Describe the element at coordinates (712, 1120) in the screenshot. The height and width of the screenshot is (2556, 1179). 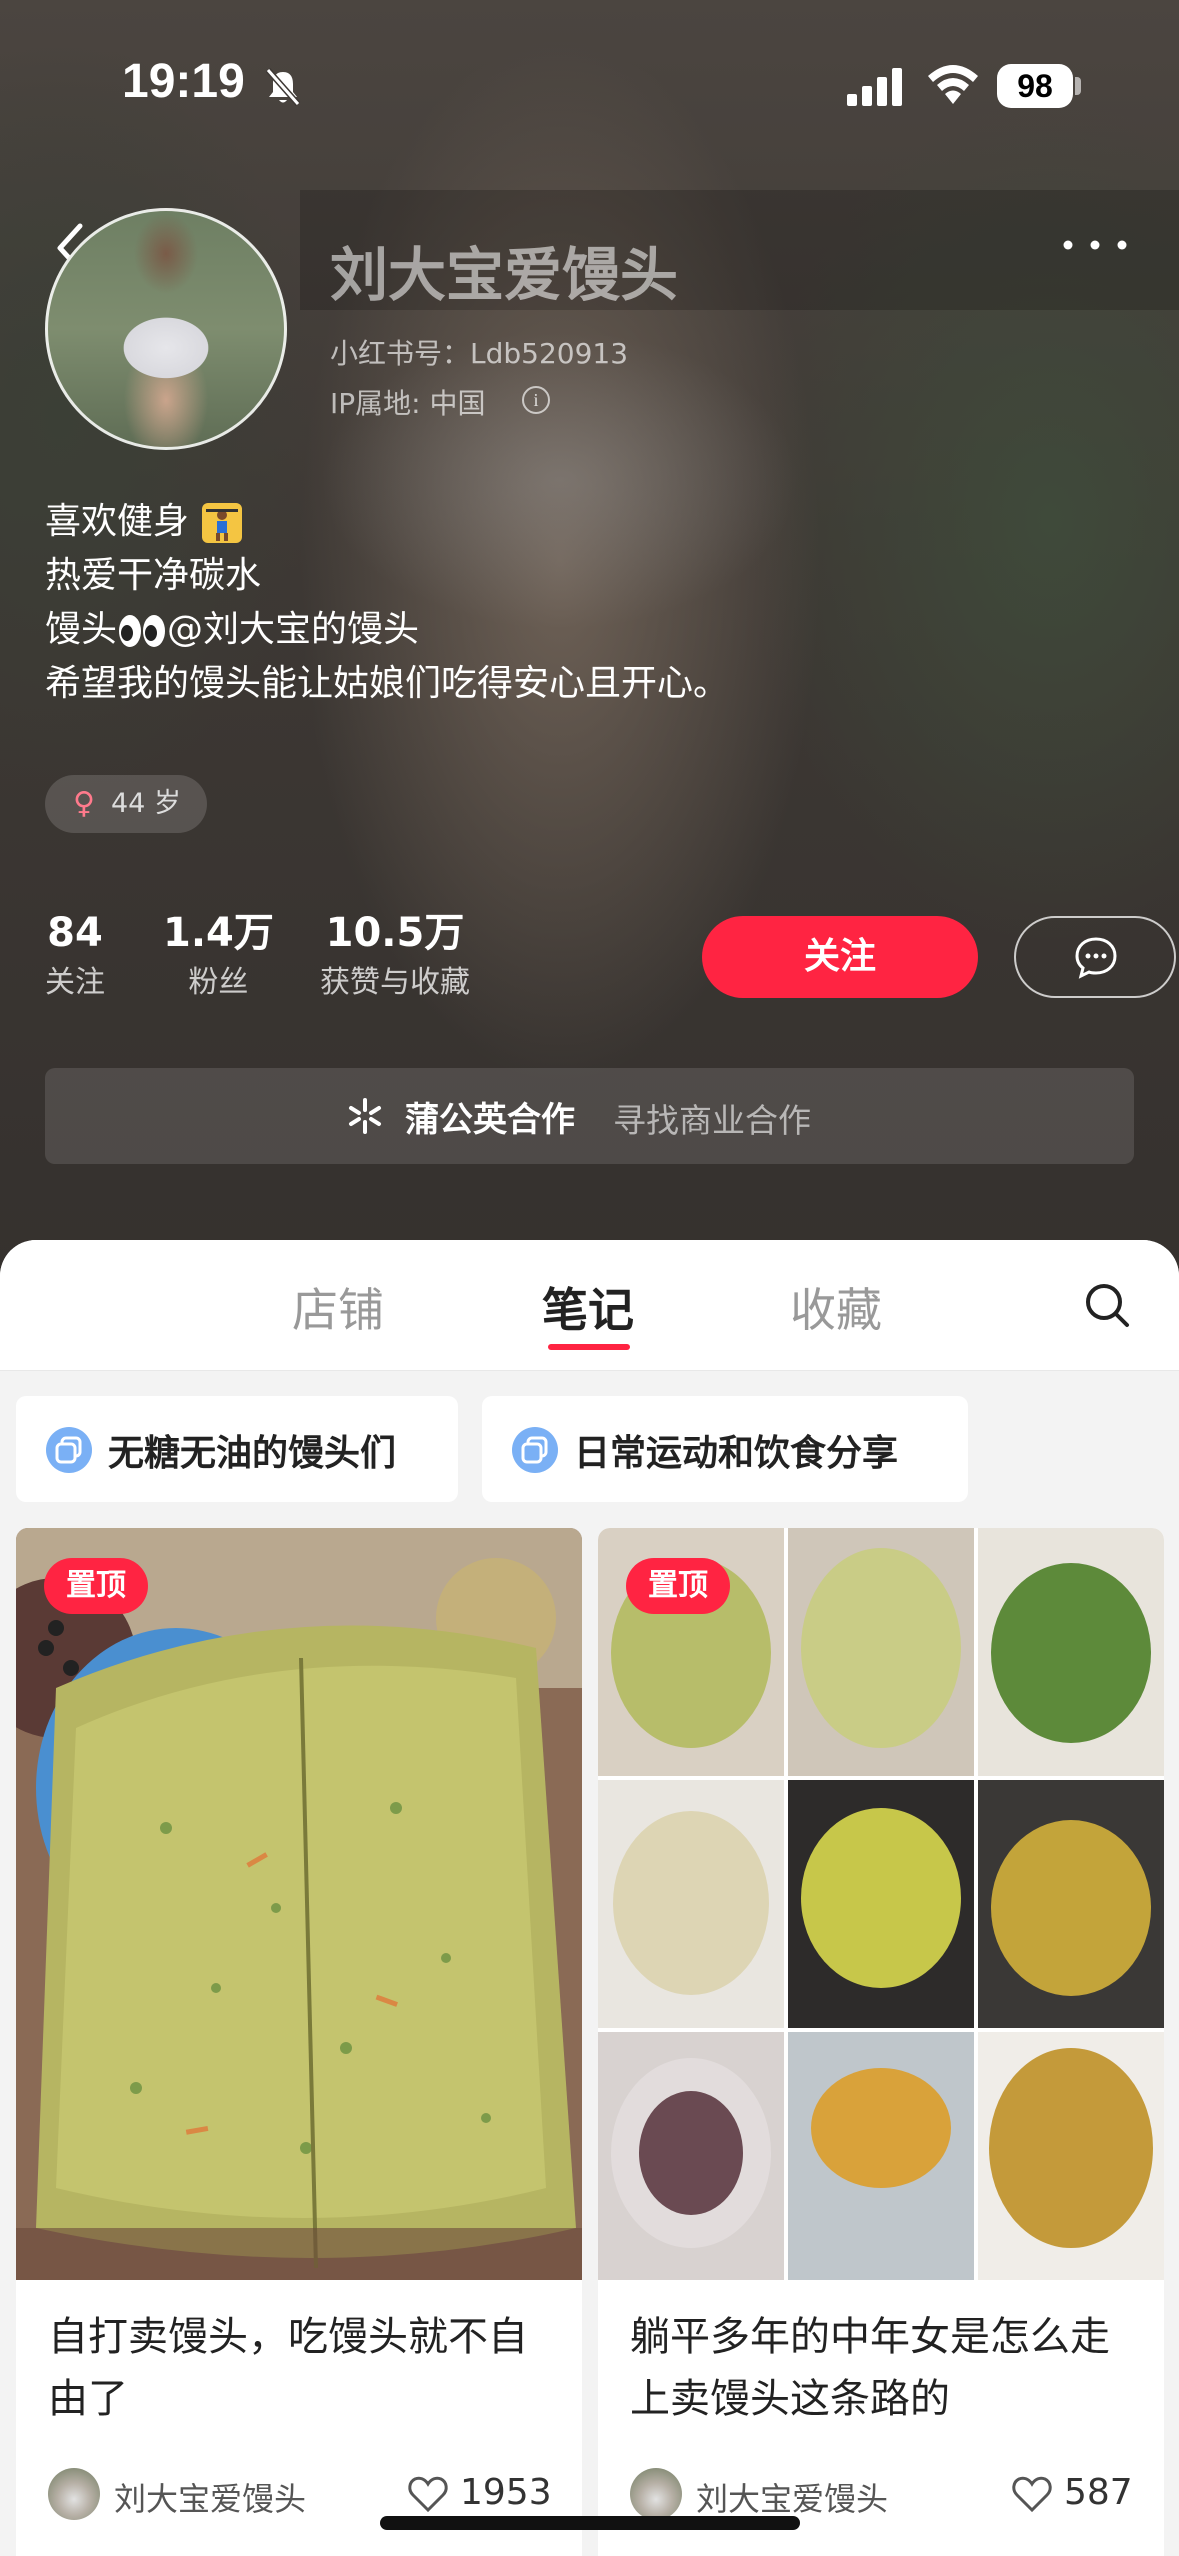
I see `business-subtitle: 寻找商业合作` at that location.